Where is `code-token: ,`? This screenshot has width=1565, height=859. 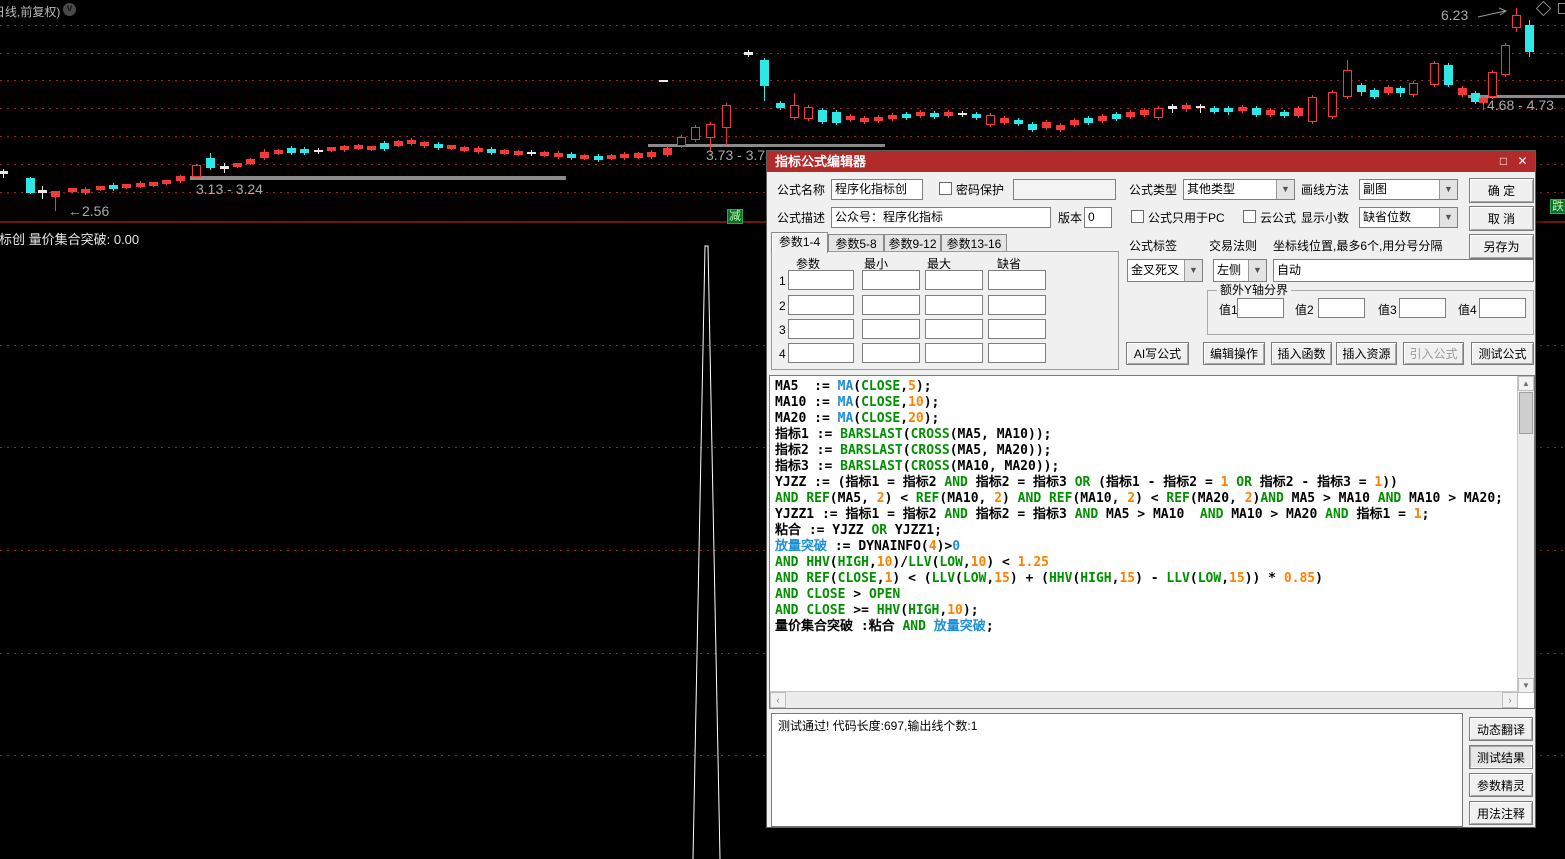 code-token: , is located at coordinates (880, 578).